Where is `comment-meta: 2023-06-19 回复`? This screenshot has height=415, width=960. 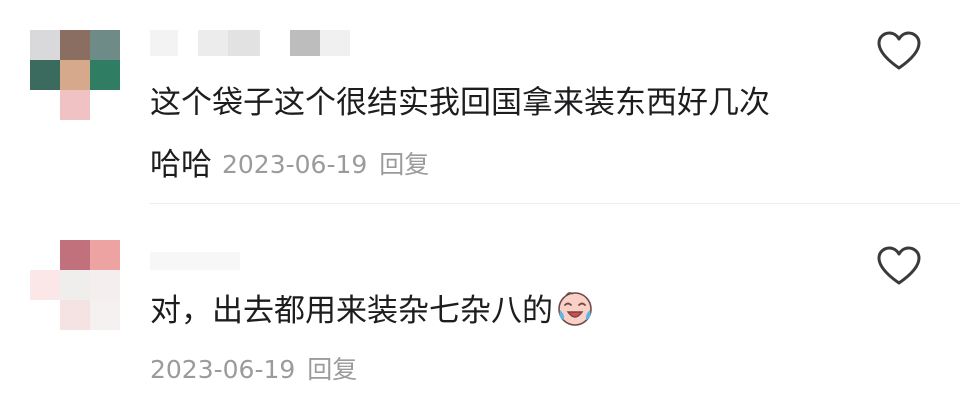 comment-meta: 2023-06-19 回复 is located at coordinates (253, 368).